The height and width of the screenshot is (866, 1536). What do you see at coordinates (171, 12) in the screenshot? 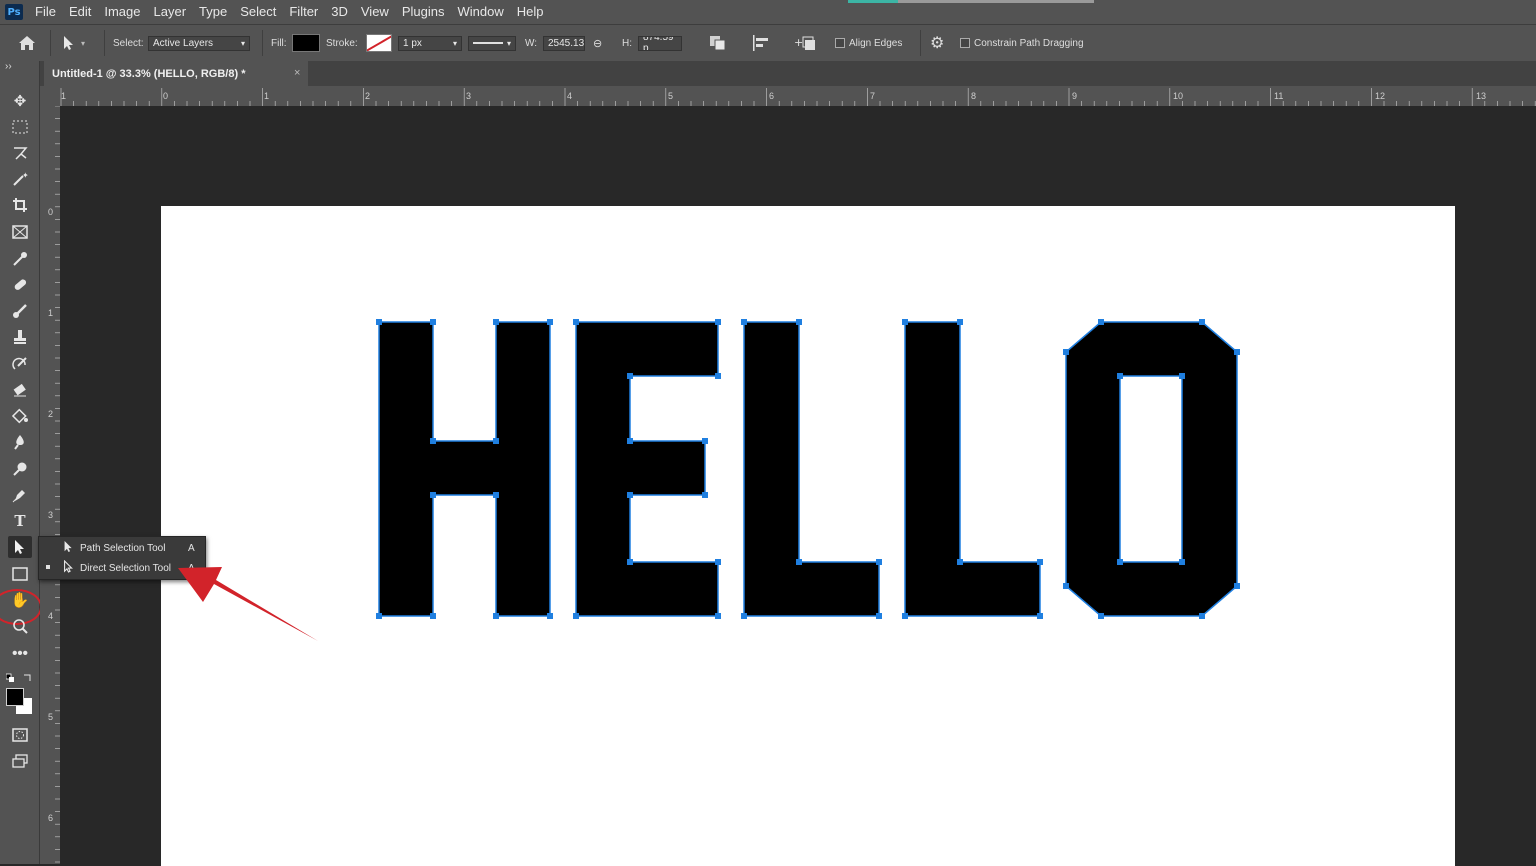
I see `menu-layer: Layer` at bounding box center [171, 12].